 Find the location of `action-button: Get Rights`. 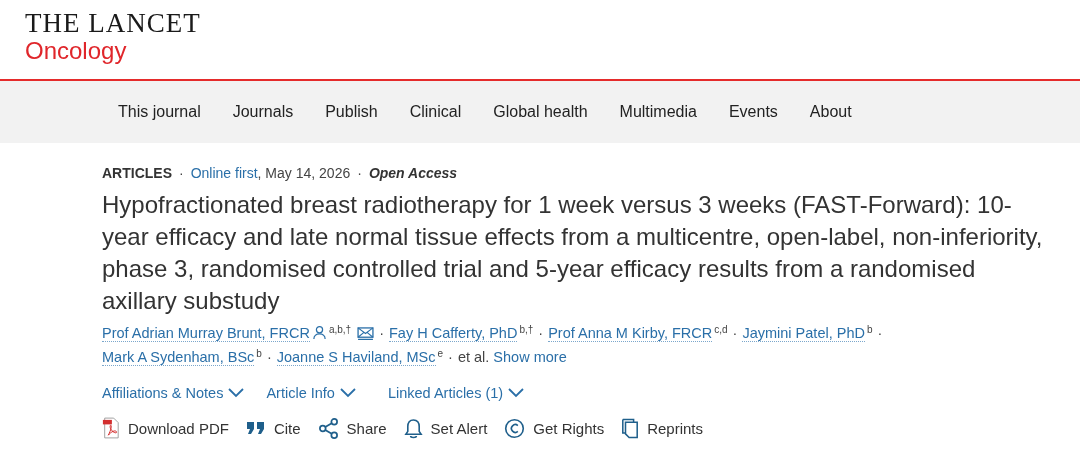

action-button: Get Rights is located at coordinates (554, 428).